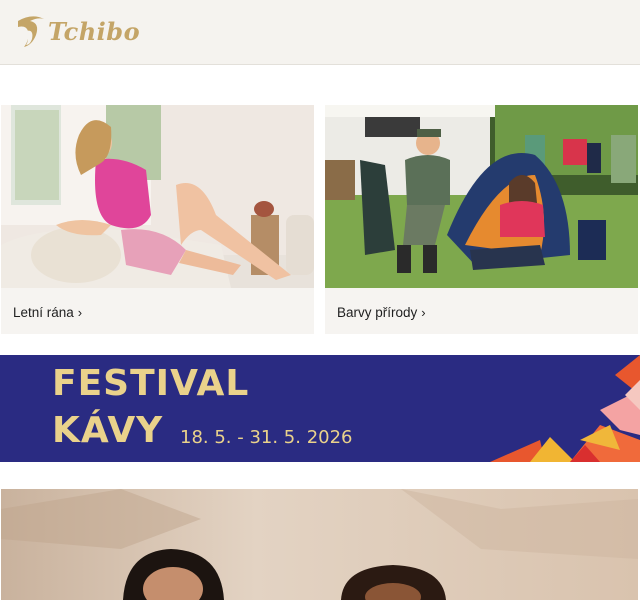 The height and width of the screenshot is (600, 640). What do you see at coordinates (43, 312) in the screenshot?
I see `card-label-text: Letní rána` at bounding box center [43, 312].